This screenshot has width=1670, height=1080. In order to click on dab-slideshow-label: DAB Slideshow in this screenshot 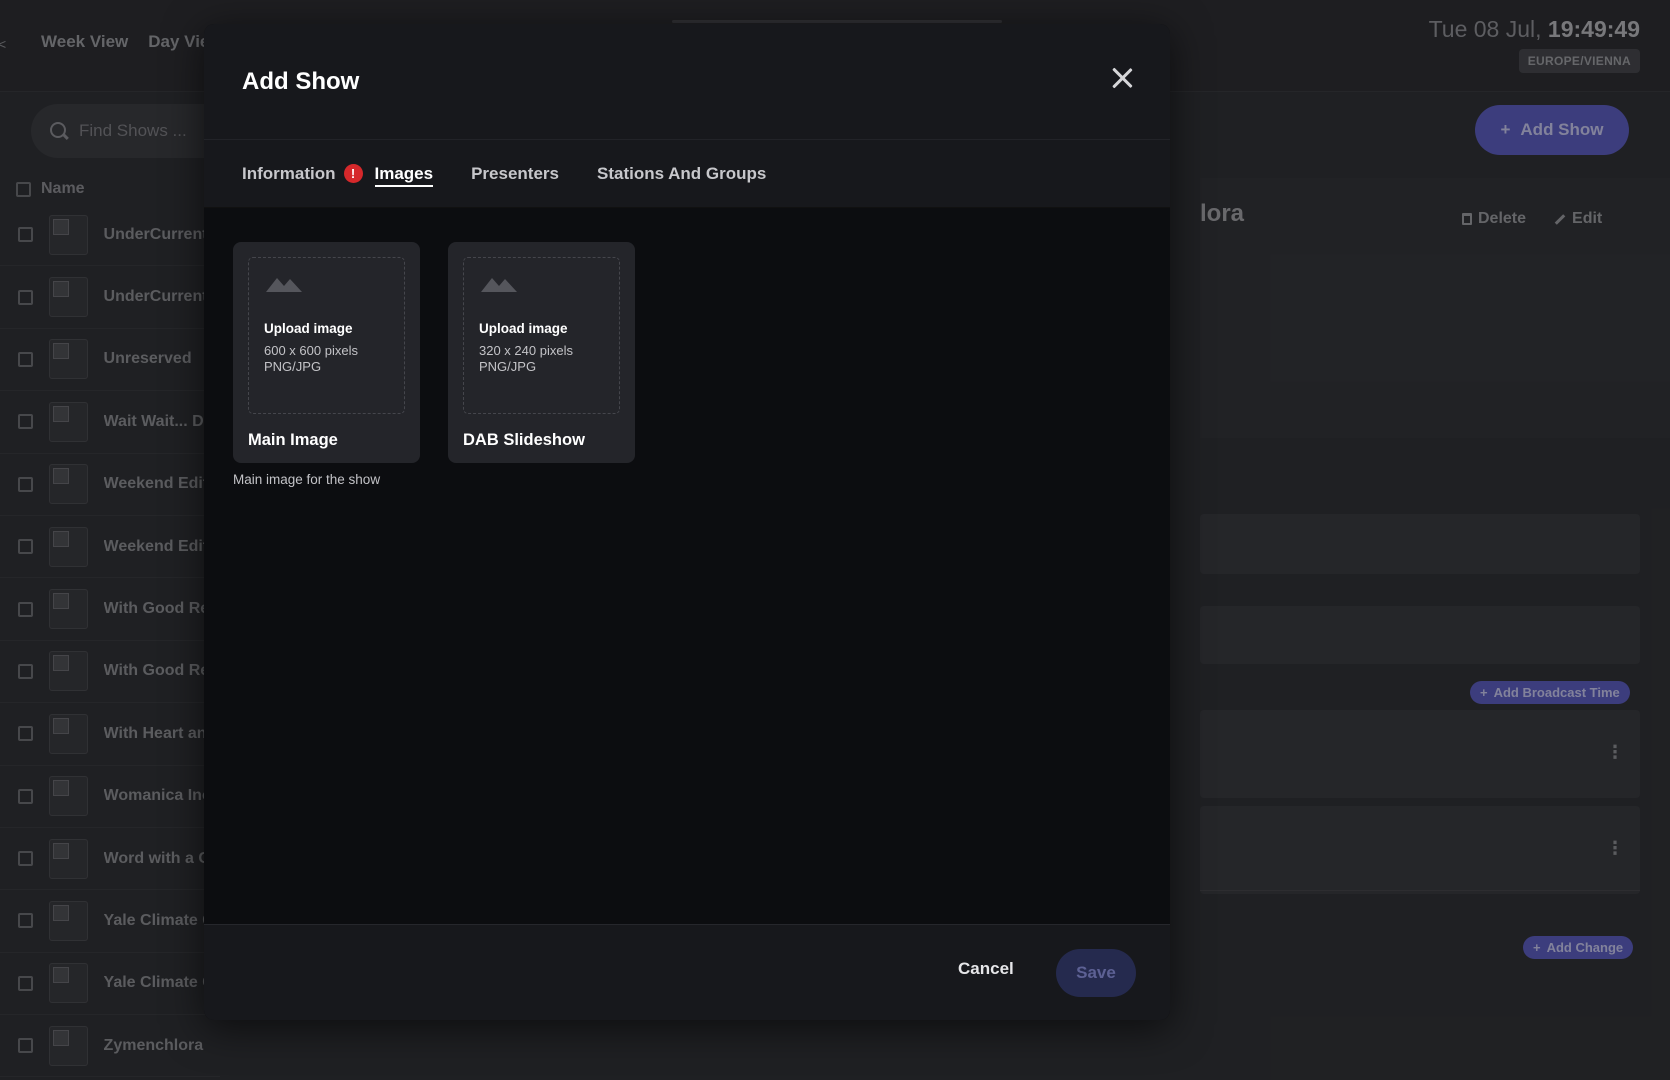, I will do `click(524, 440)`.